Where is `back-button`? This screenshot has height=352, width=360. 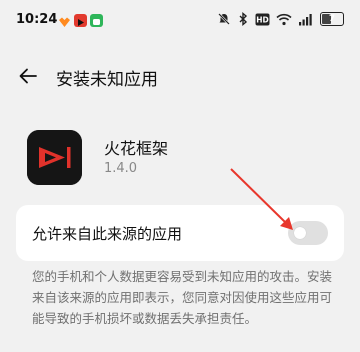 back-button is located at coordinates (28, 76).